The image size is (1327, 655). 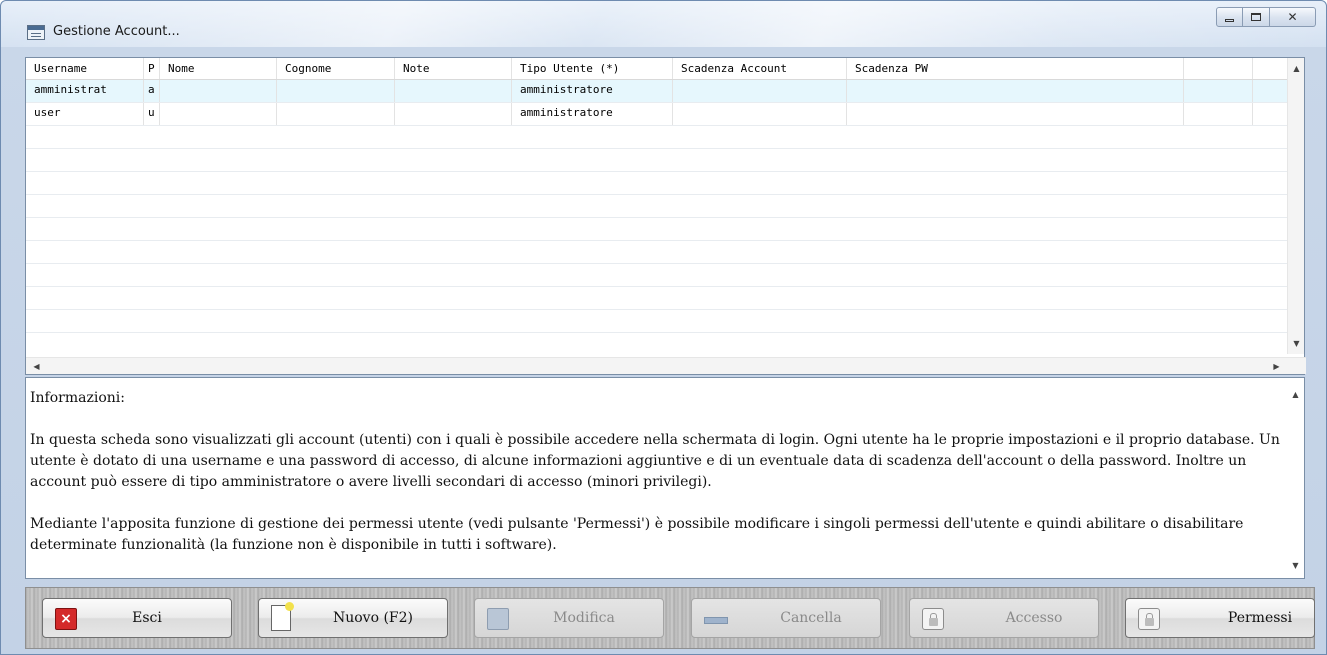 I want to click on column-header-password-expiry: Scadenza PW, so click(x=1015, y=68).